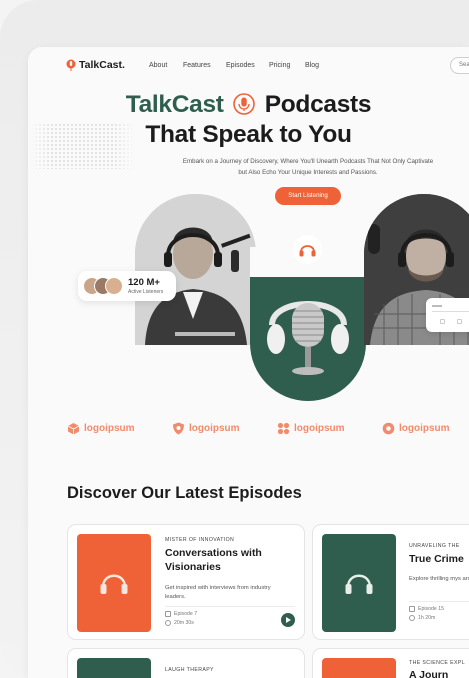  I want to click on cube-logo-icon, so click(73, 429).